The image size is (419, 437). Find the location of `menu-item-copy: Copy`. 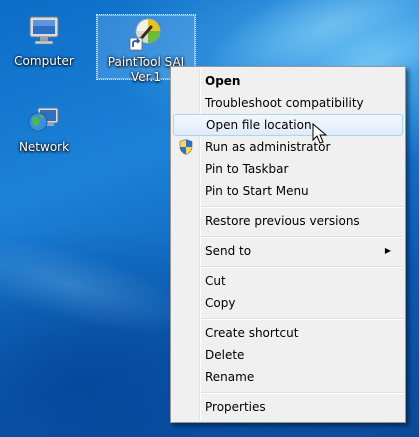

menu-item-copy: Copy is located at coordinates (288, 303).